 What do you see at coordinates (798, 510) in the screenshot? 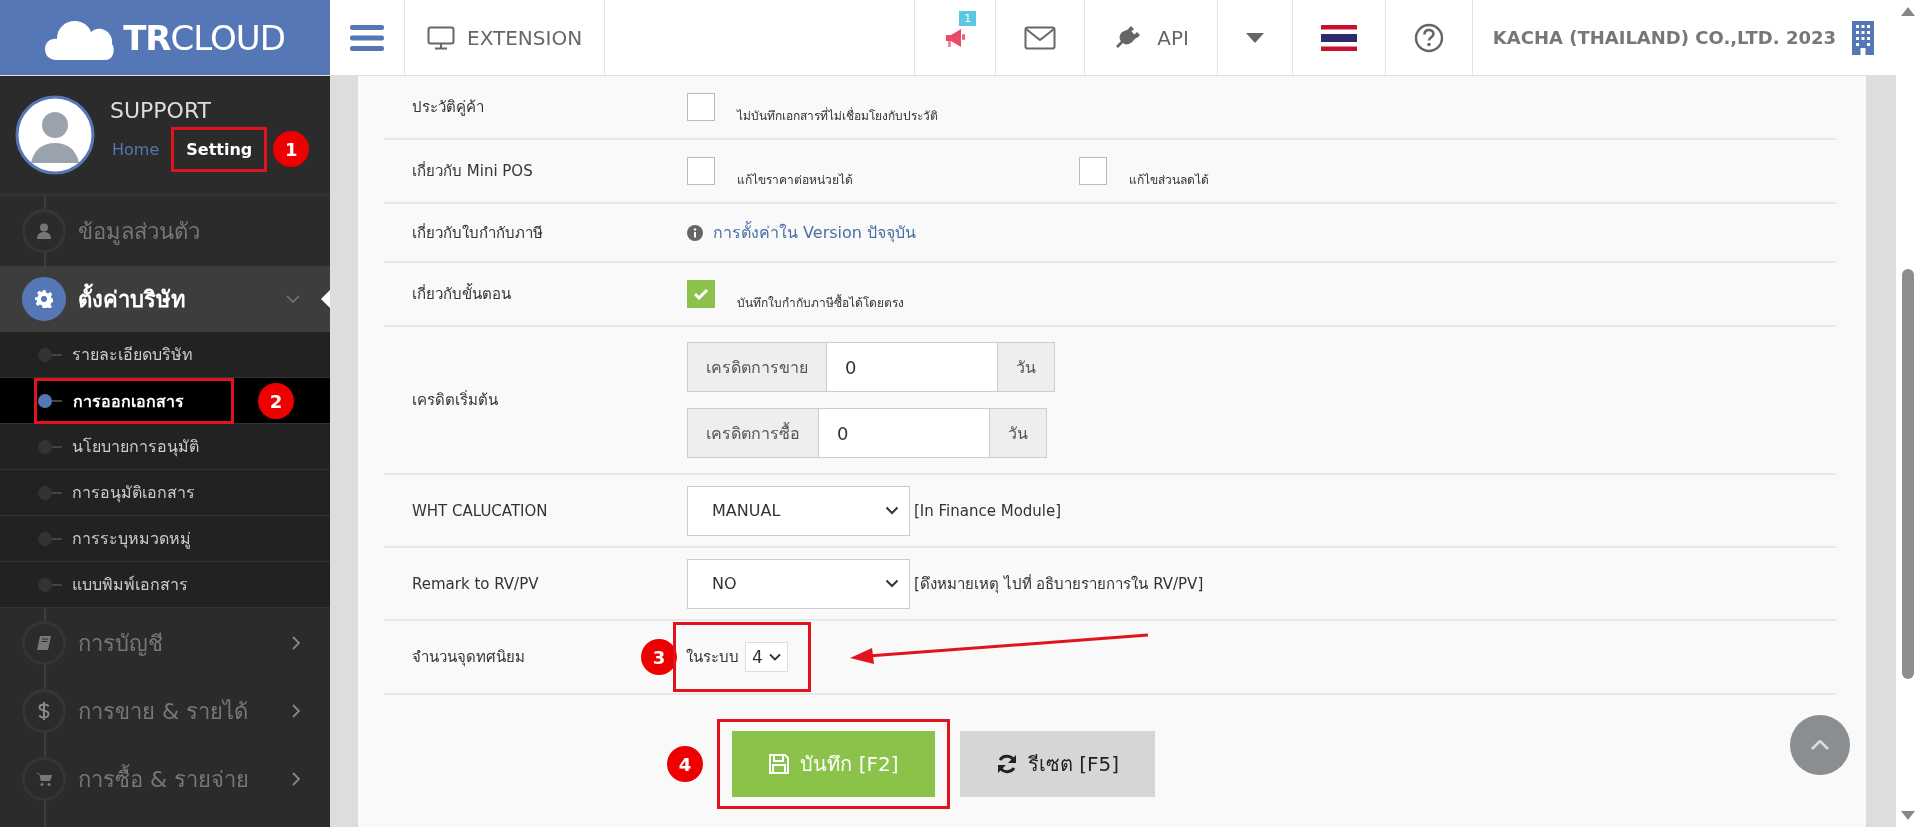
I see `dropdown: MANUAL` at bounding box center [798, 510].